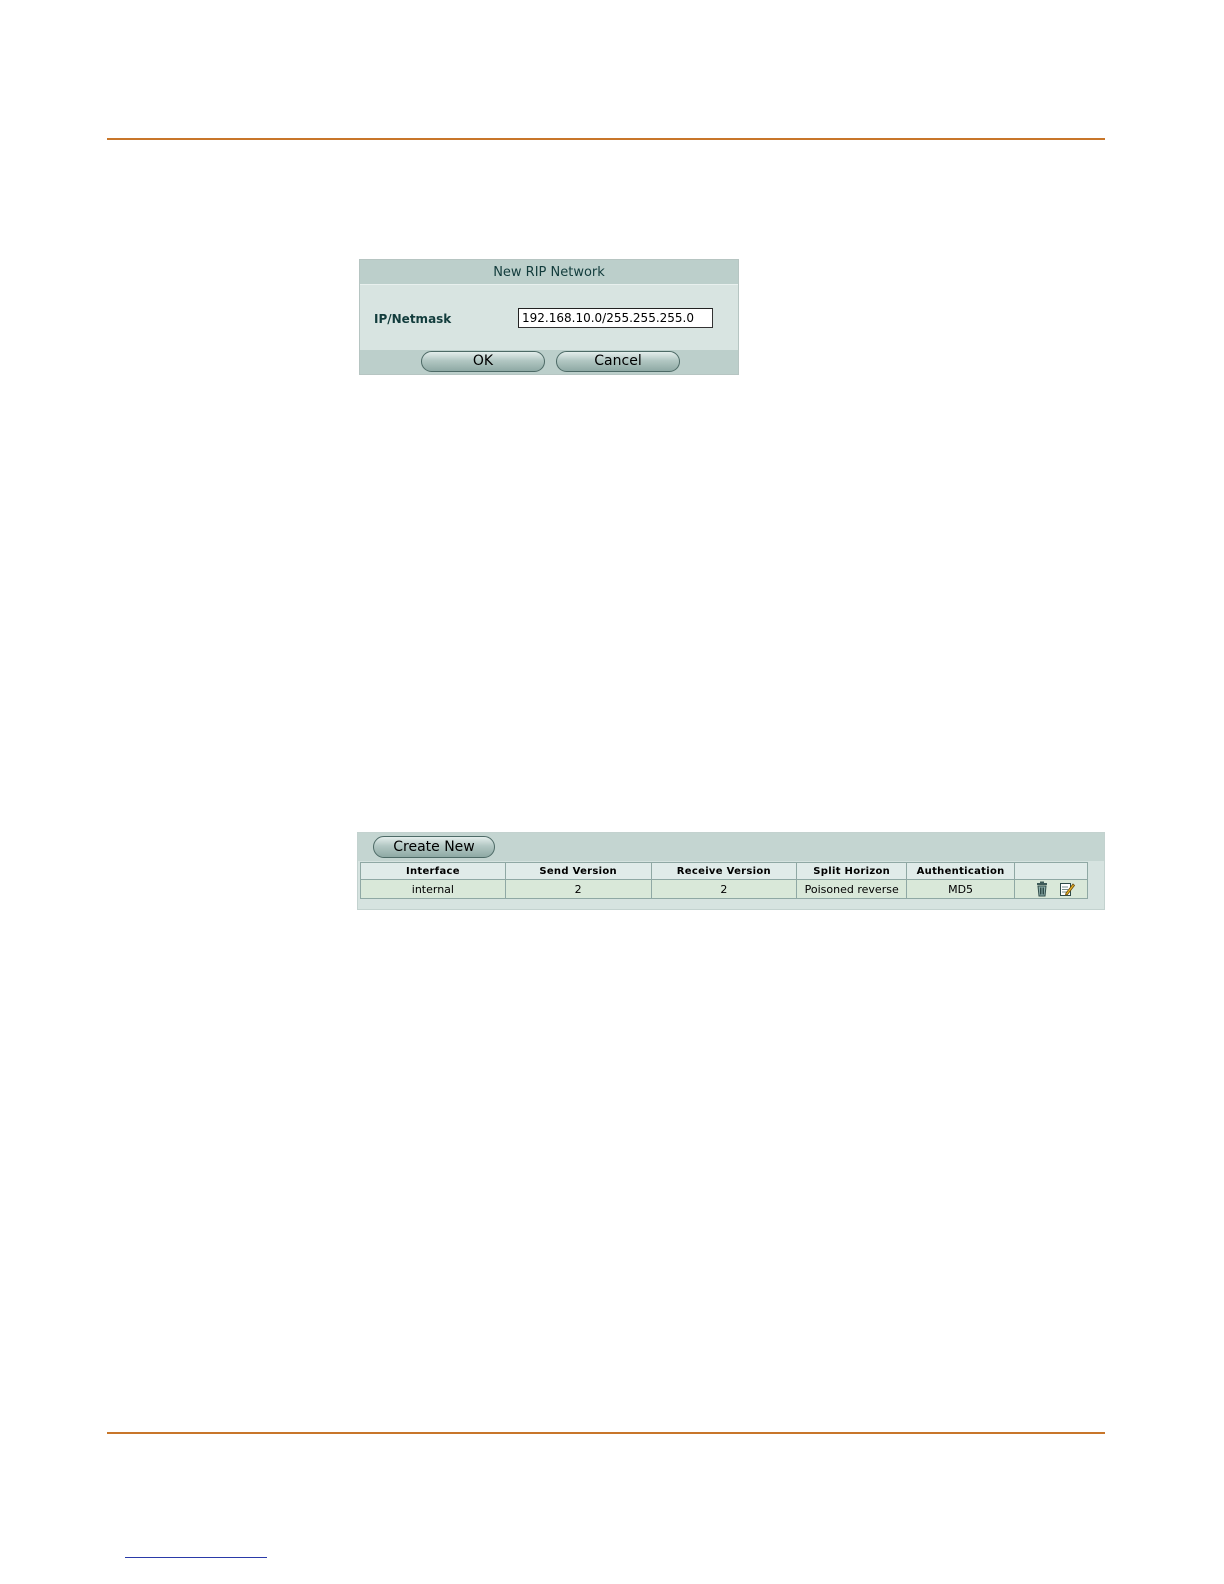 This screenshot has width=1224, height=1584. I want to click on cell-interface: internal, so click(433, 889).